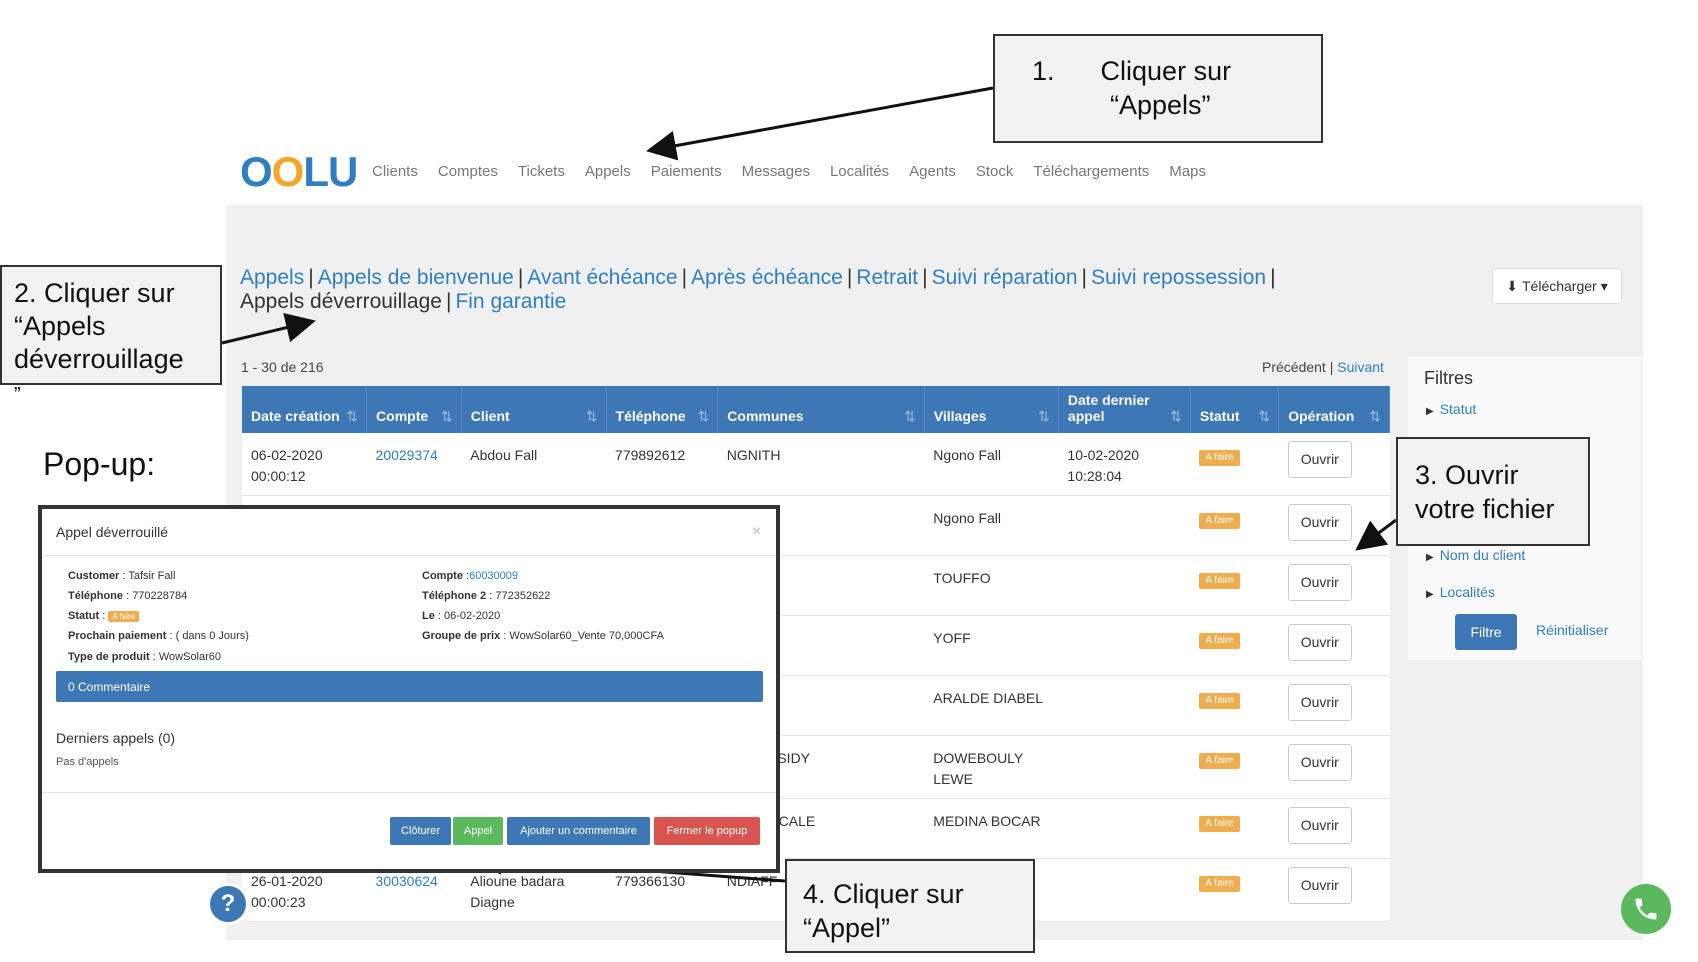  I want to click on popup-compte: Compte :60030009, so click(470, 576).